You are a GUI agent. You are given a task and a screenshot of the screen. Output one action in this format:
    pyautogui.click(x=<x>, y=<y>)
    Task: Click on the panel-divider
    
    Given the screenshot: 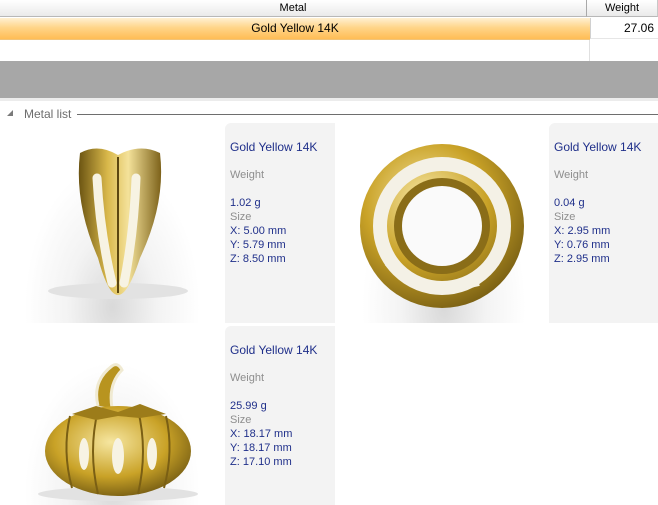 What is the action you would take?
    pyautogui.click(x=329, y=99)
    